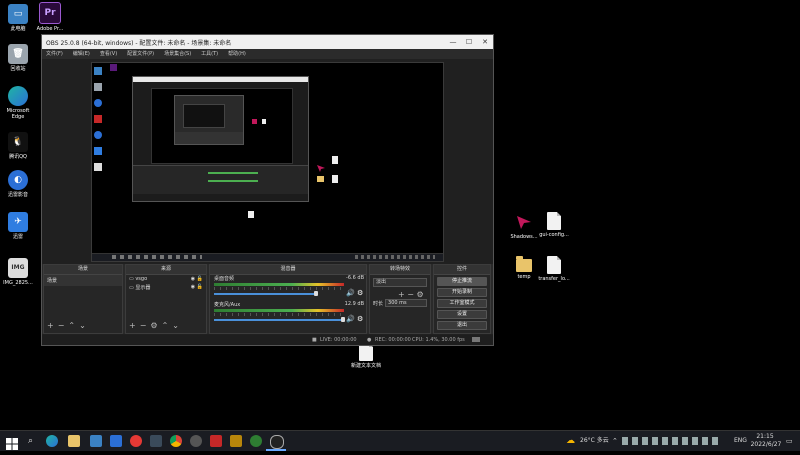 The height and width of the screenshot is (455, 800). Describe the element at coordinates (279, 288) in the screenshot. I see `meter-ticks` at that location.